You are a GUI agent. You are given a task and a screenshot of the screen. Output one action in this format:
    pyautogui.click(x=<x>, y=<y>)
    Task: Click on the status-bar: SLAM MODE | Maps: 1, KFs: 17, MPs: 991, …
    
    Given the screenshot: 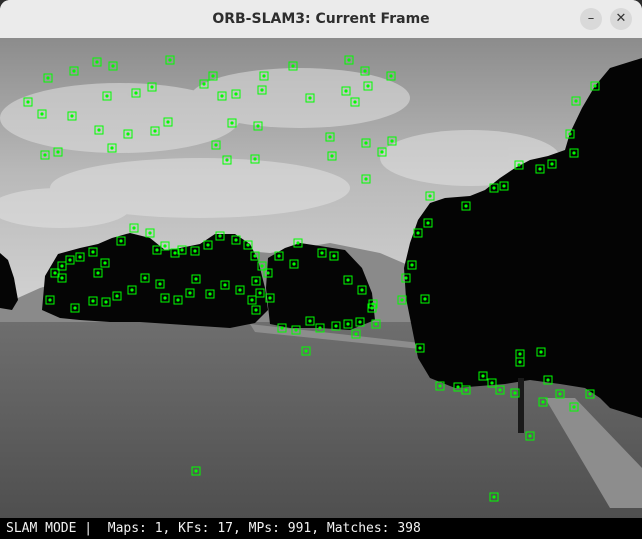 What is the action you would take?
    pyautogui.click(x=321, y=528)
    